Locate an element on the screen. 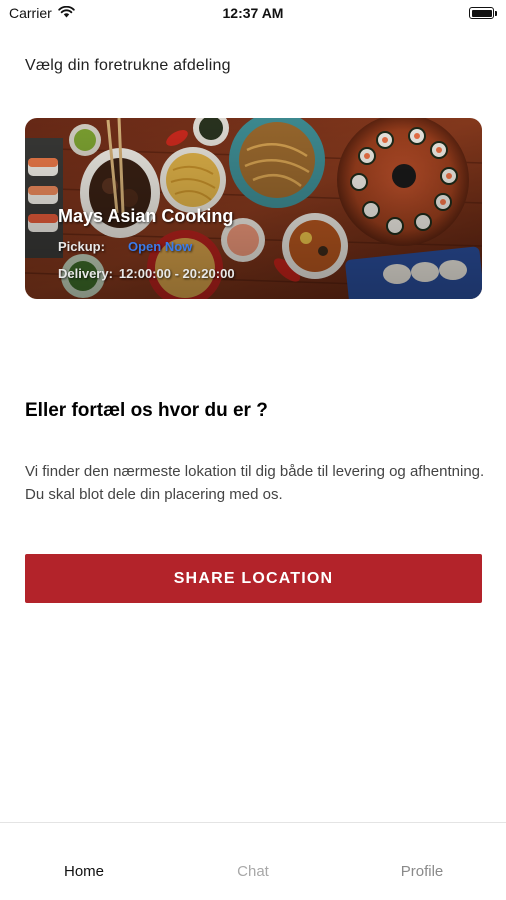 Image resolution: width=506 pixels, height=900 pixels. status-time: 12:37 AM is located at coordinates (253, 13).